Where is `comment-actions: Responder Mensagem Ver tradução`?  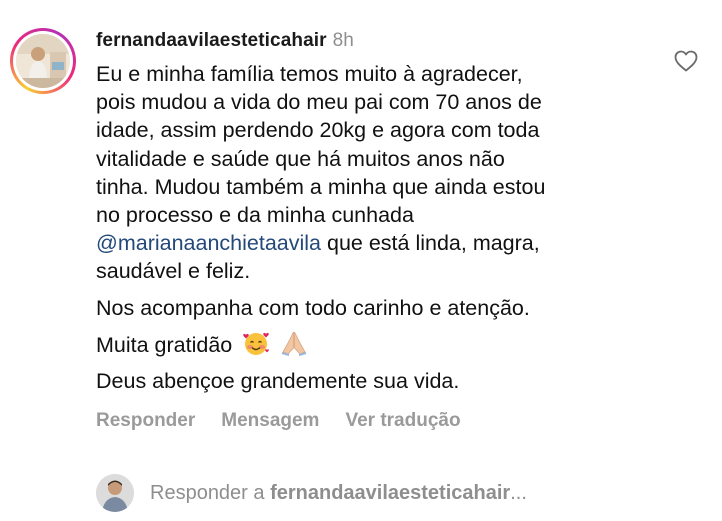
comment-actions: Responder Mensagem Ver tradução is located at coordinates (291, 421).